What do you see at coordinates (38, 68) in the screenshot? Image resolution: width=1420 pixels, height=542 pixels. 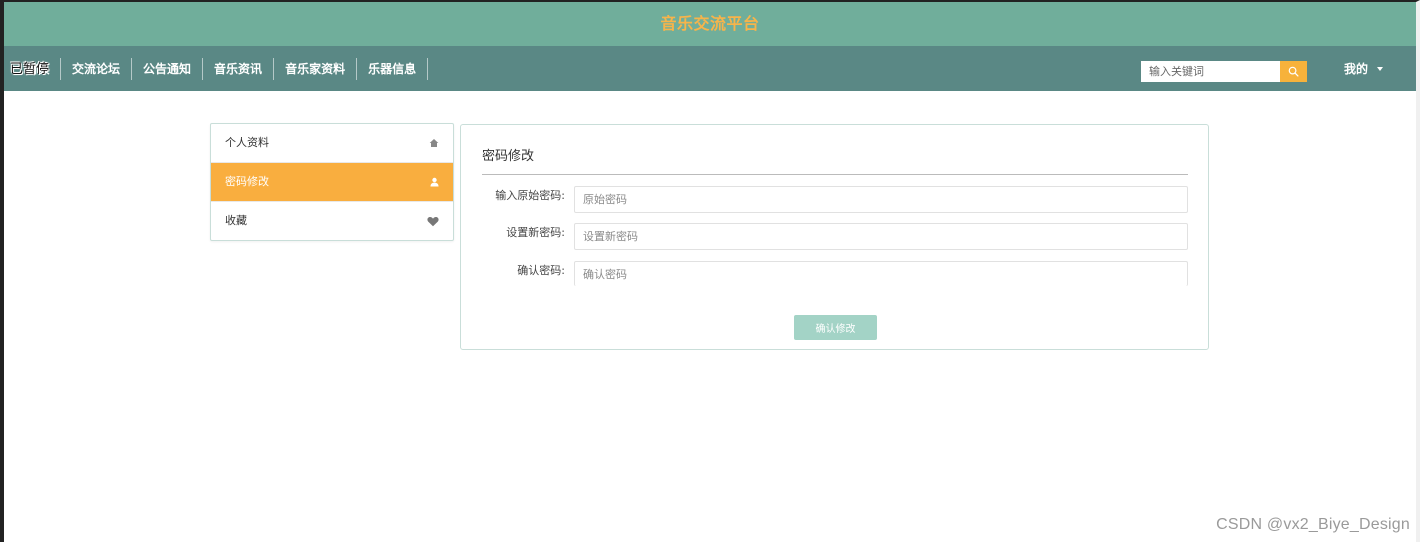 I see `nav-item-home-label: 首页` at bounding box center [38, 68].